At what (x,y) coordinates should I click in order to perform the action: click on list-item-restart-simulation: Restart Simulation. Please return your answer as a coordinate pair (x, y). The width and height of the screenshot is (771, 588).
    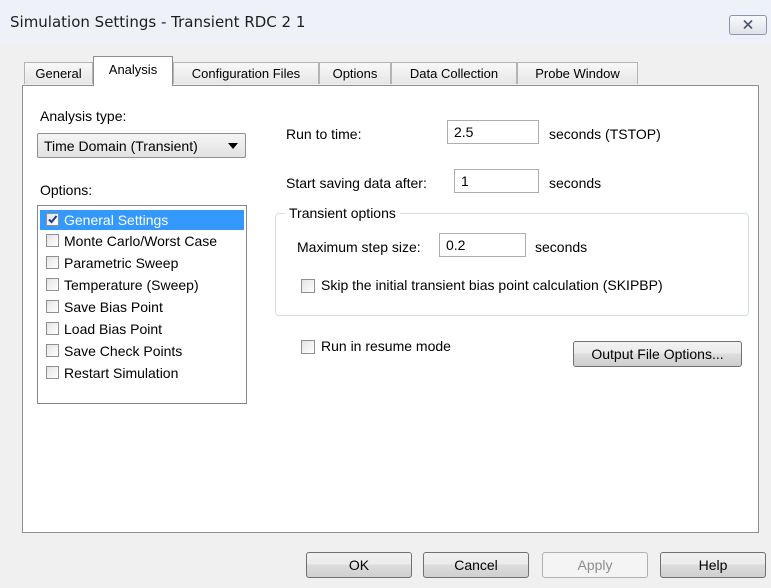
    Looking at the image, I should click on (142, 373).